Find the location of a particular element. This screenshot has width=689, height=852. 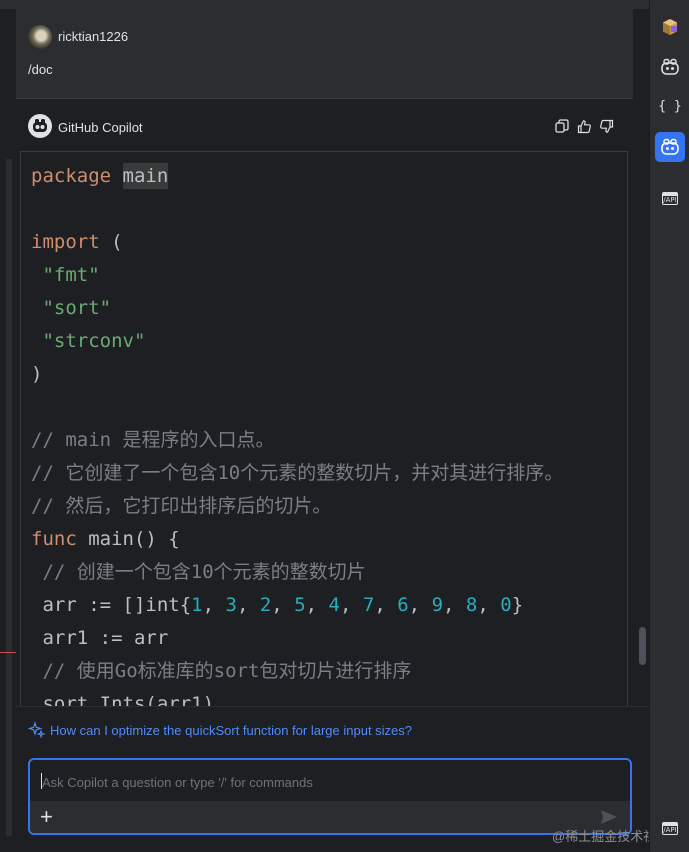

editor-gutter is located at coordinates (8, 430).